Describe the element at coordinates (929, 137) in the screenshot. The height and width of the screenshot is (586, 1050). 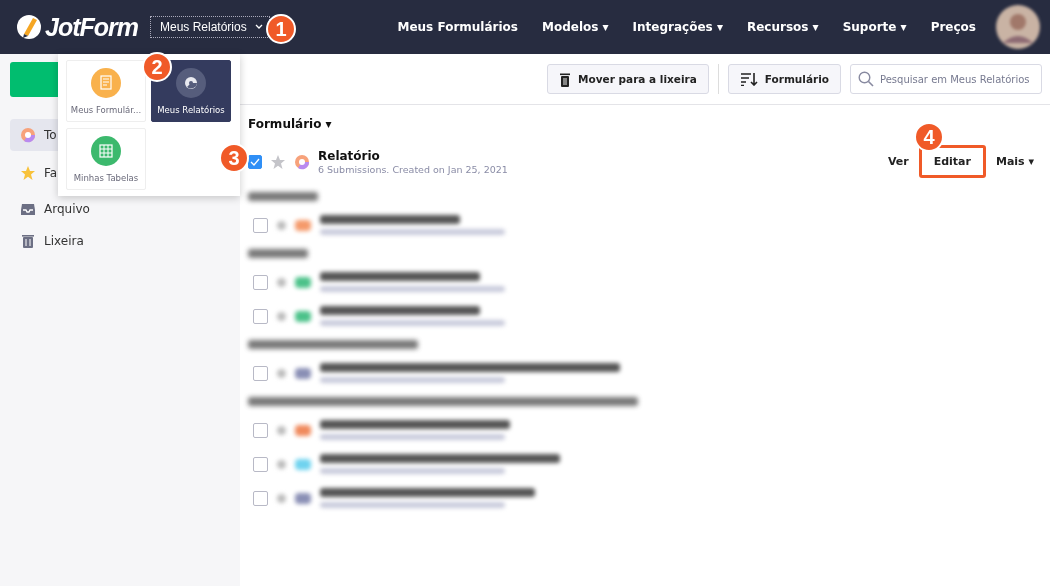
I see `step-number: 4` at that location.